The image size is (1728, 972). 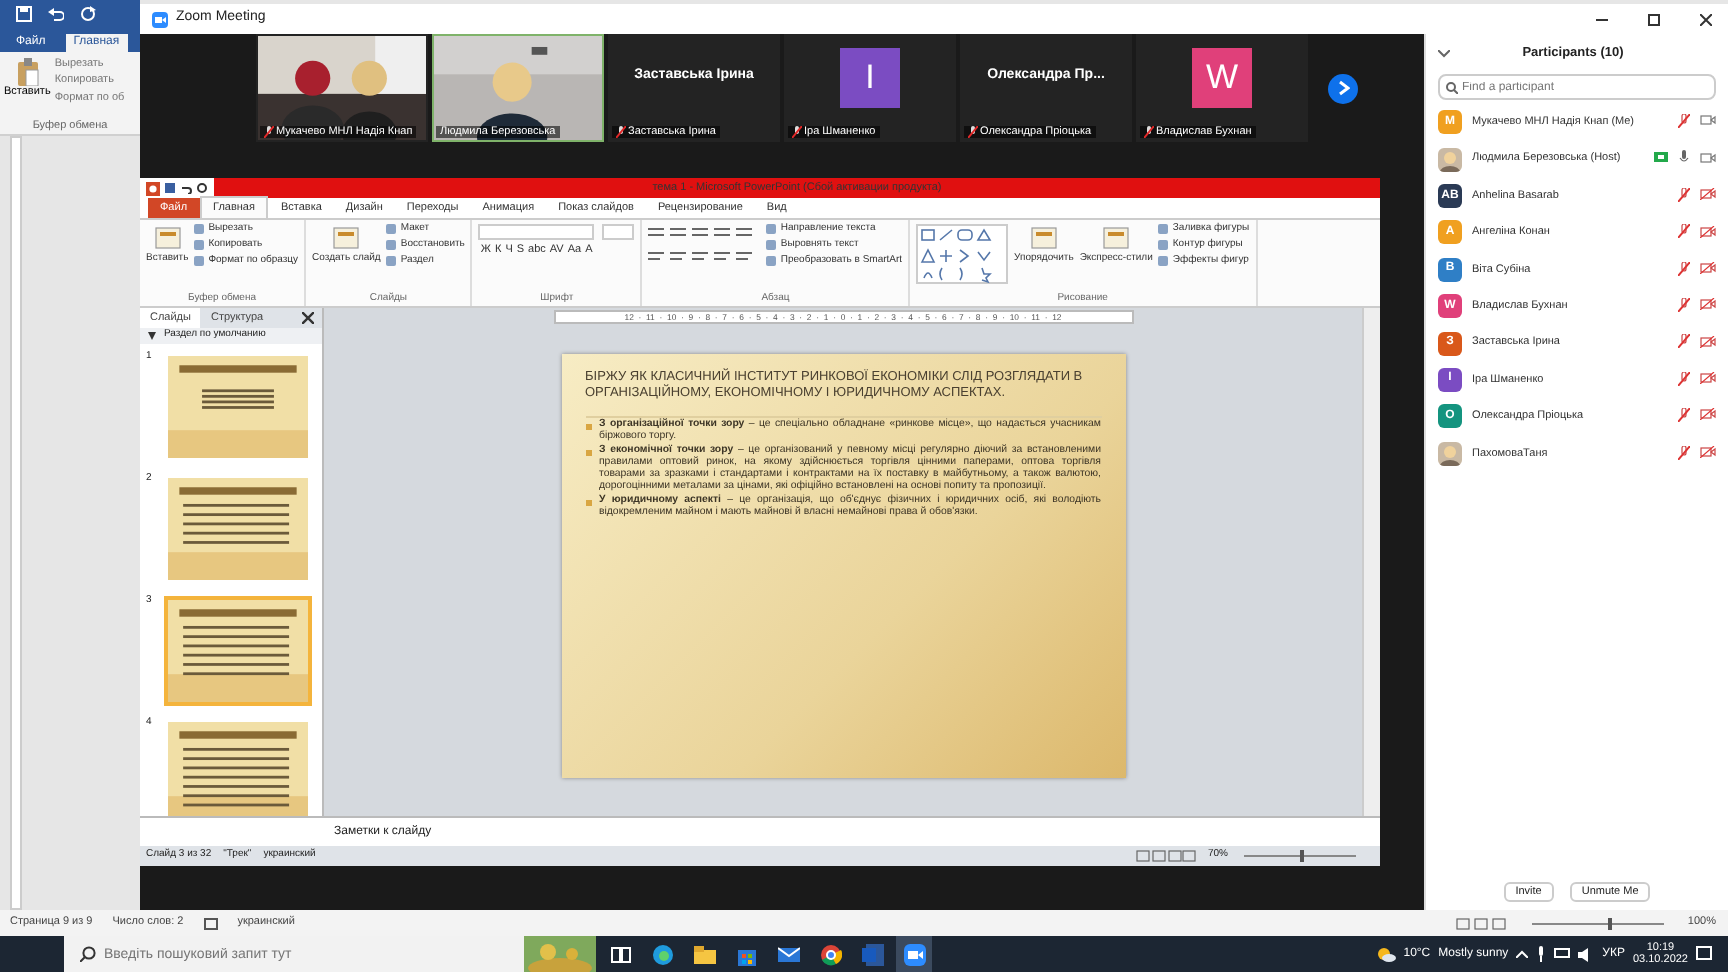 I want to click on collapse-chevron-icon, so click(x=1444, y=54).